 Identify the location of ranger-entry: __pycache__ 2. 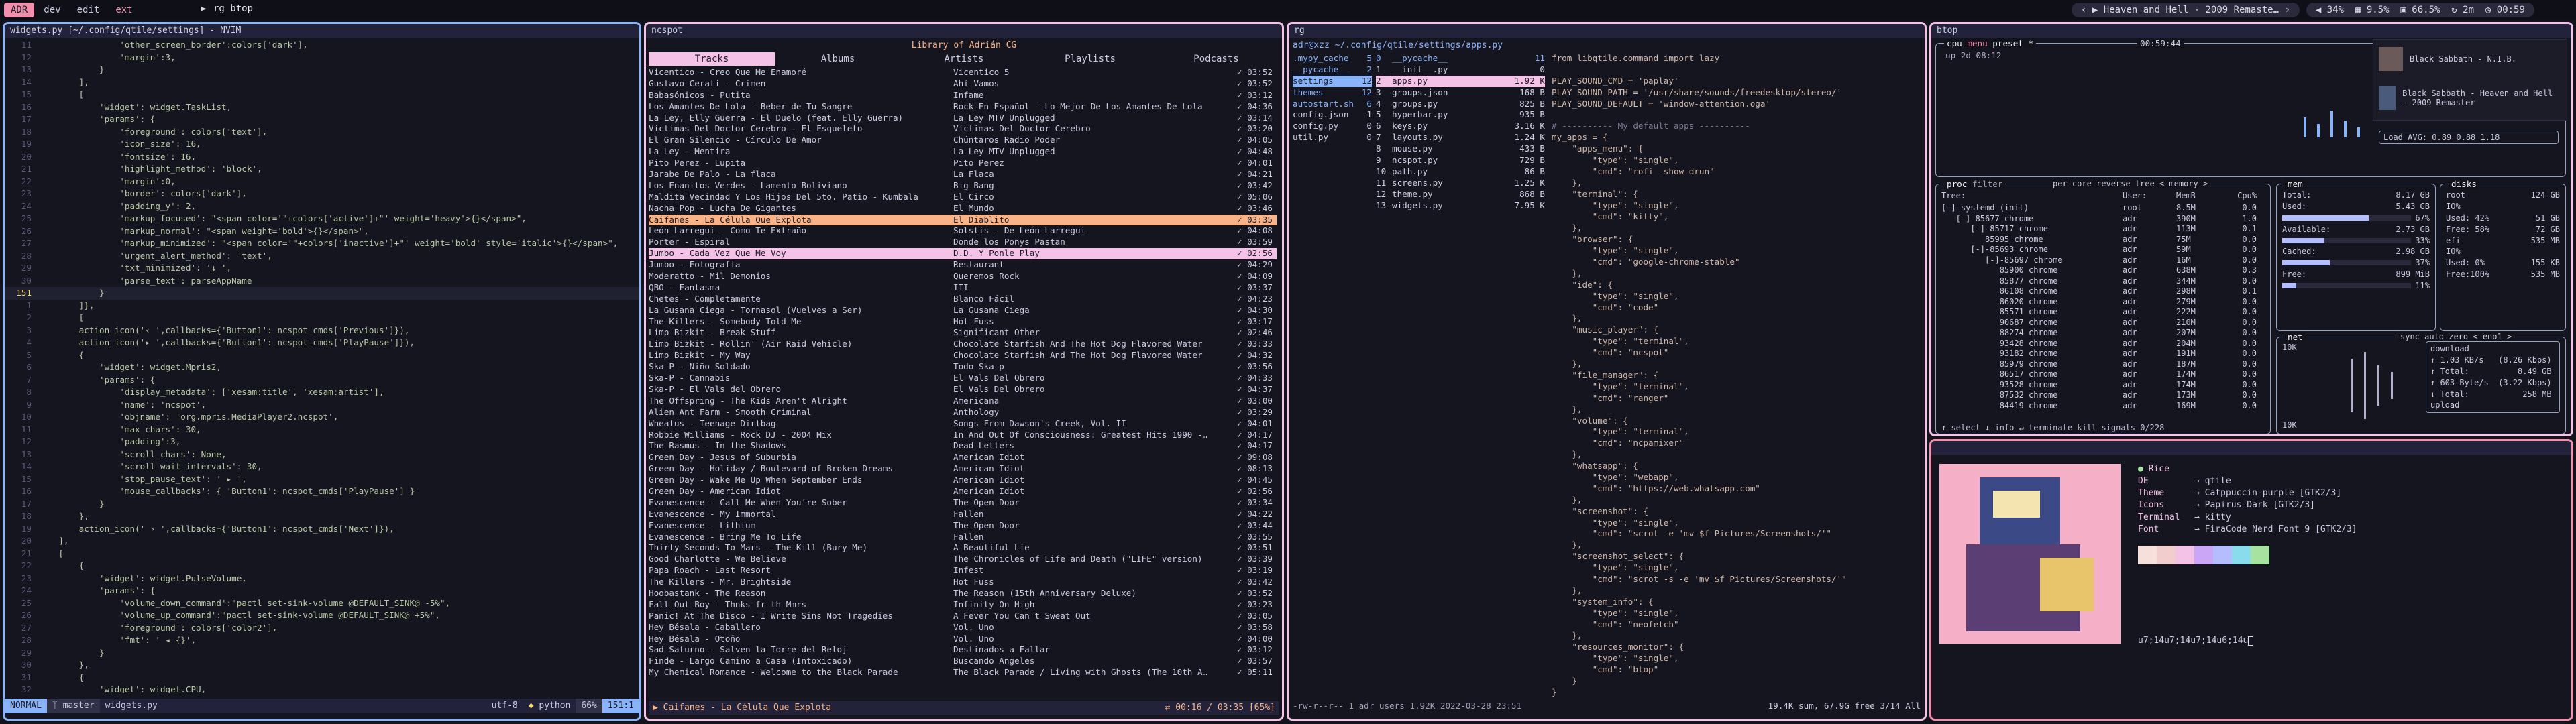
(1332, 70).